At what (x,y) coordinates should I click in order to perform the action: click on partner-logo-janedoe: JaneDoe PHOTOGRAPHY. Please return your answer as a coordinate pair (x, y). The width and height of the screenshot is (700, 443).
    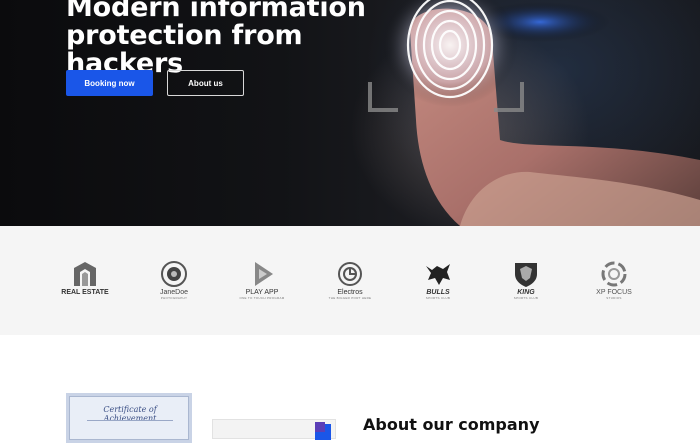
    Looking at the image, I should click on (174, 282).